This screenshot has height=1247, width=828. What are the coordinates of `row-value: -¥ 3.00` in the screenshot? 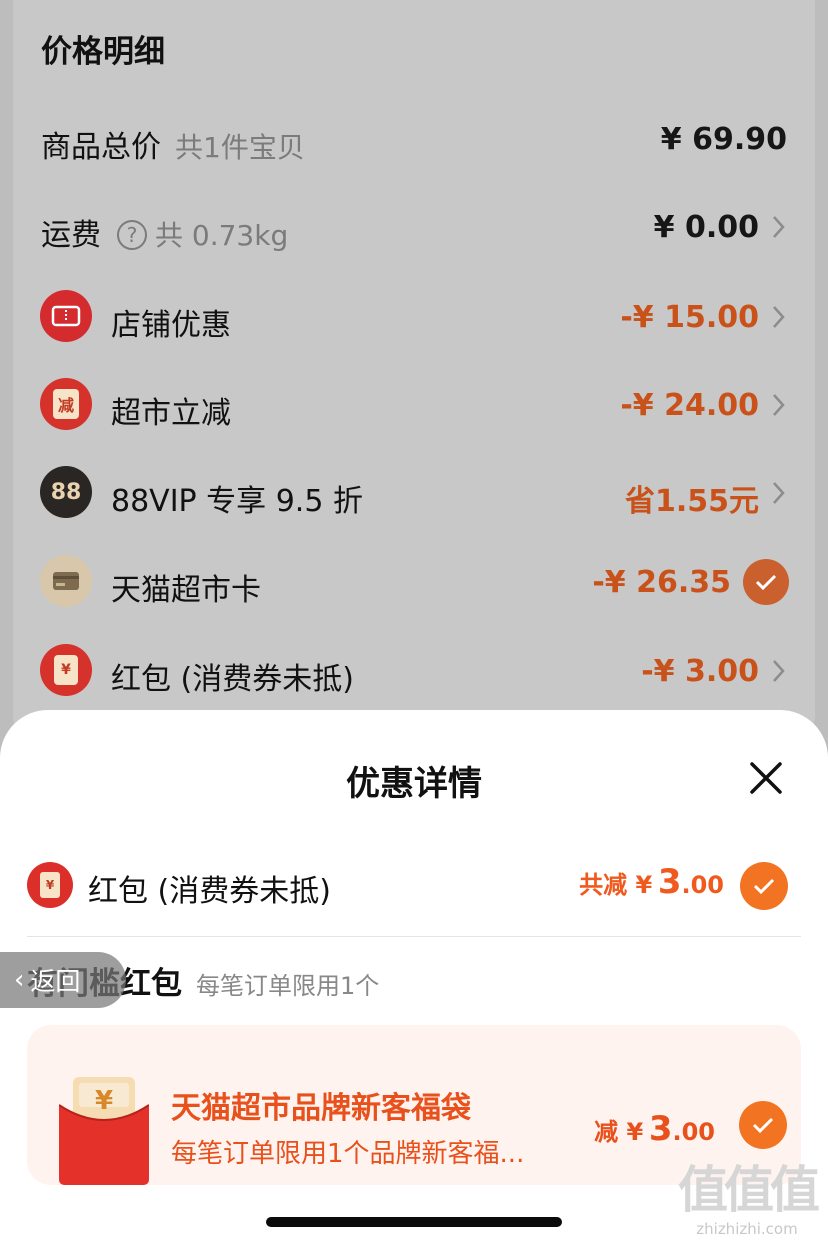 It's located at (700, 671).